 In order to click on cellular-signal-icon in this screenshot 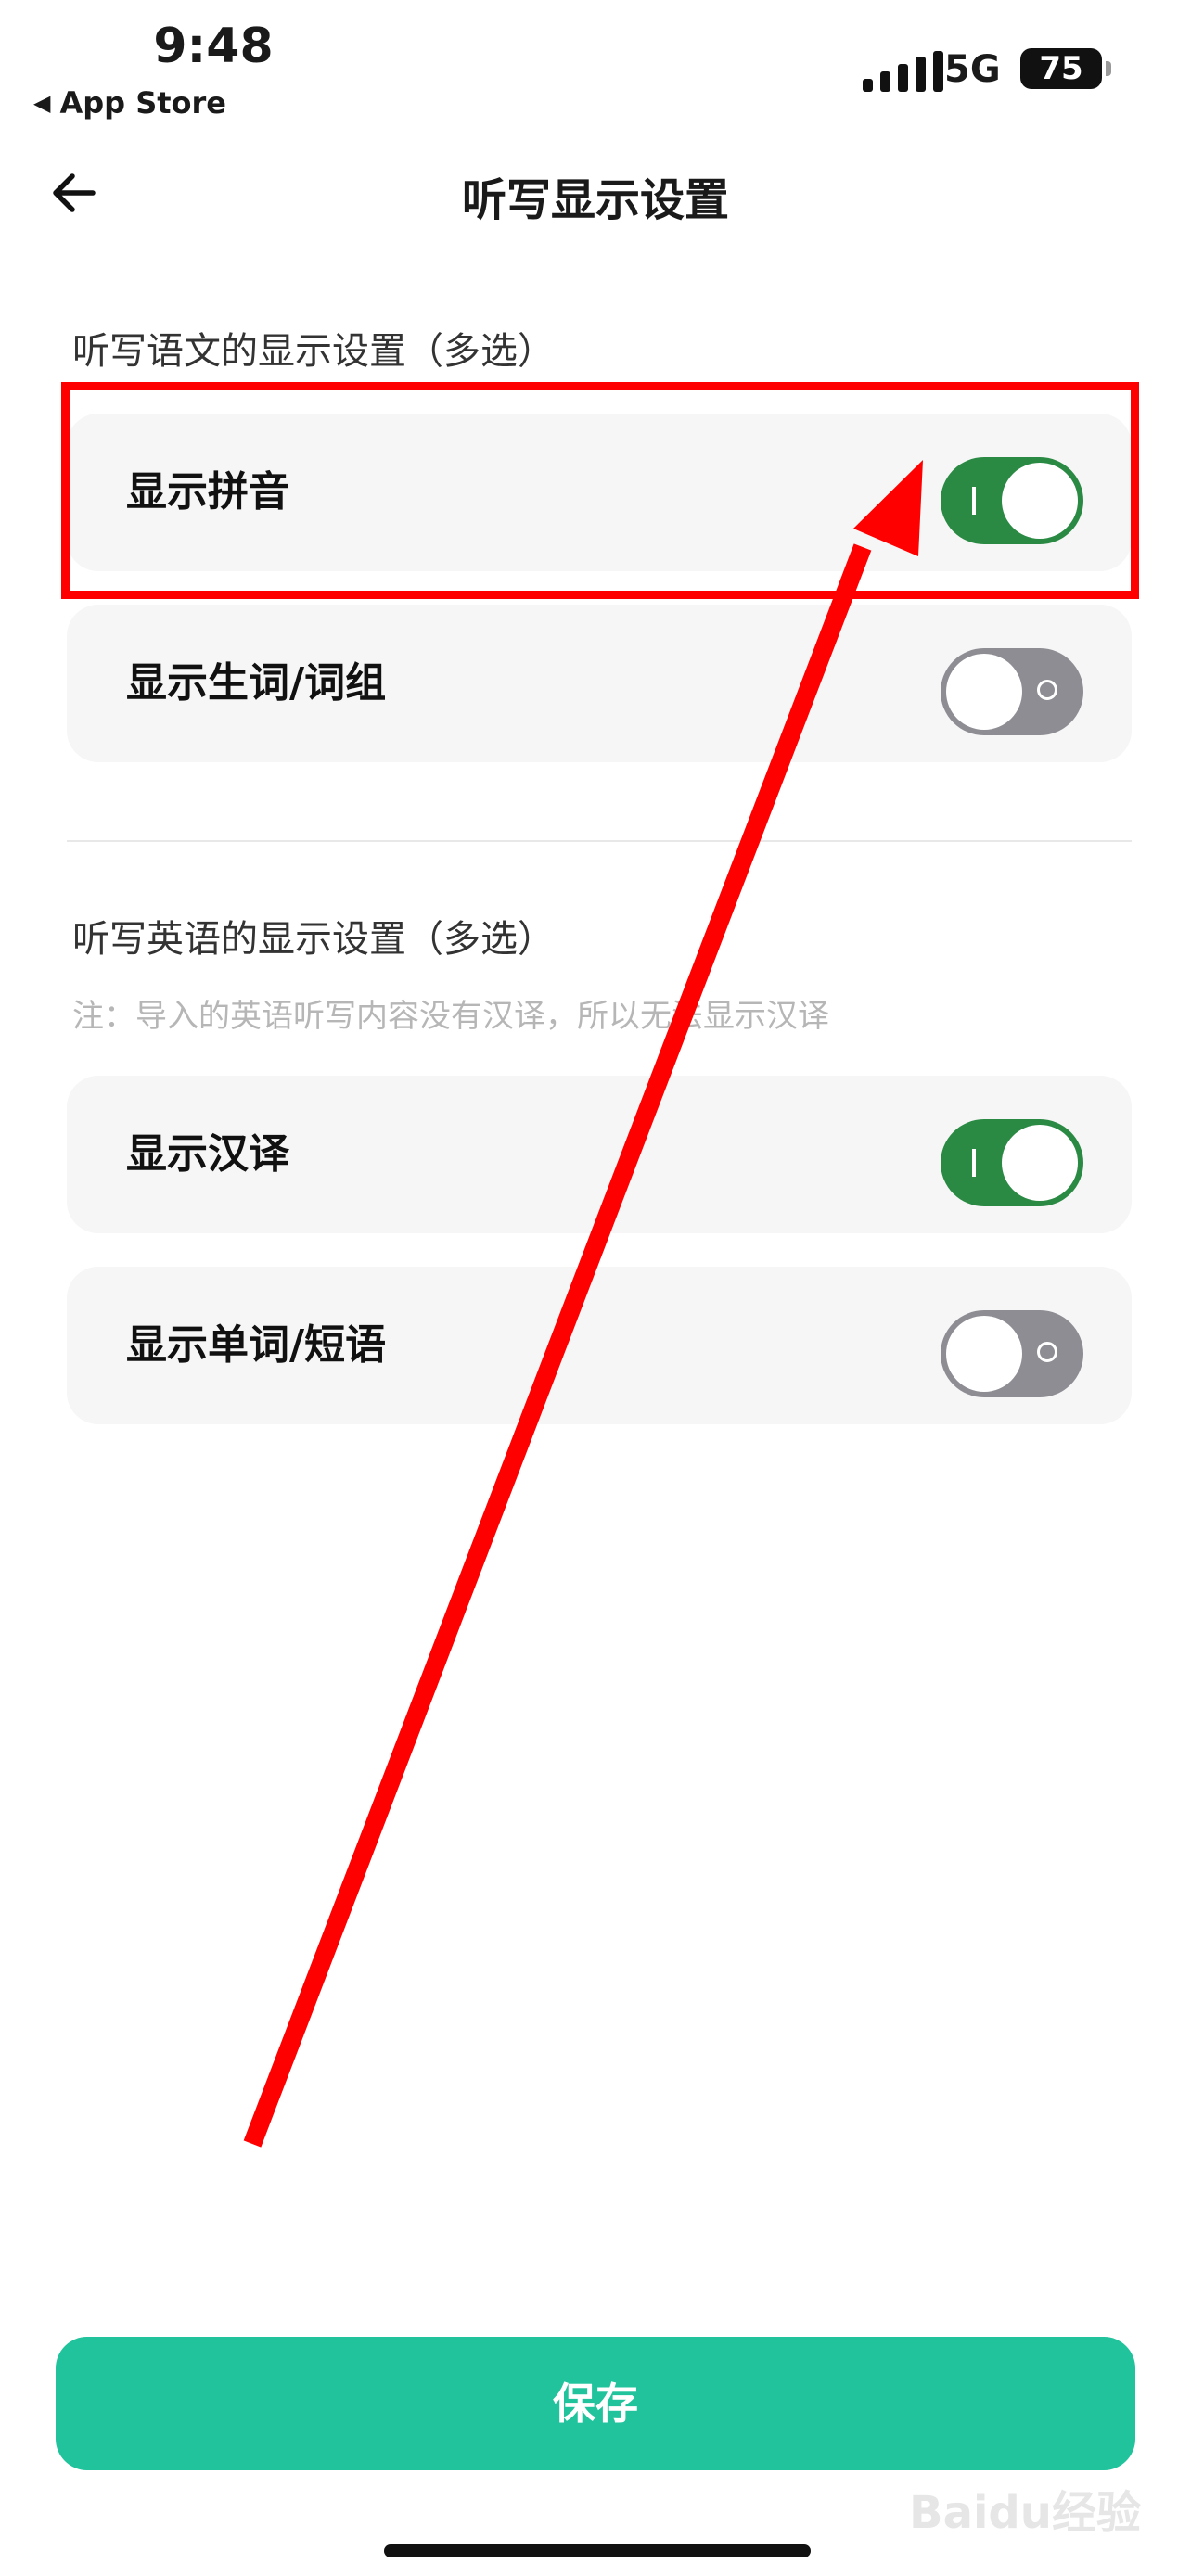, I will do `click(903, 71)`.